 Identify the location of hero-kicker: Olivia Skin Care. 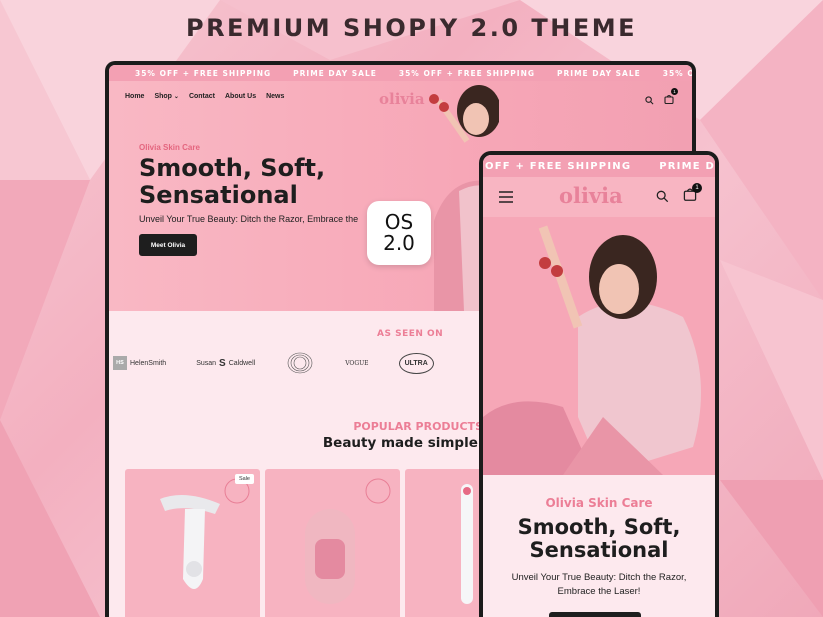
(169, 147).